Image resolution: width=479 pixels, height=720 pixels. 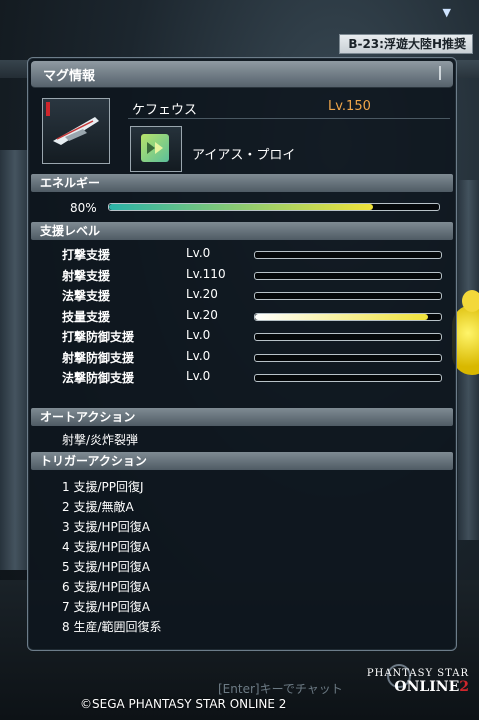 What do you see at coordinates (206, 273) in the screenshot?
I see `support-level: Lv.110` at bounding box center [206, 273].